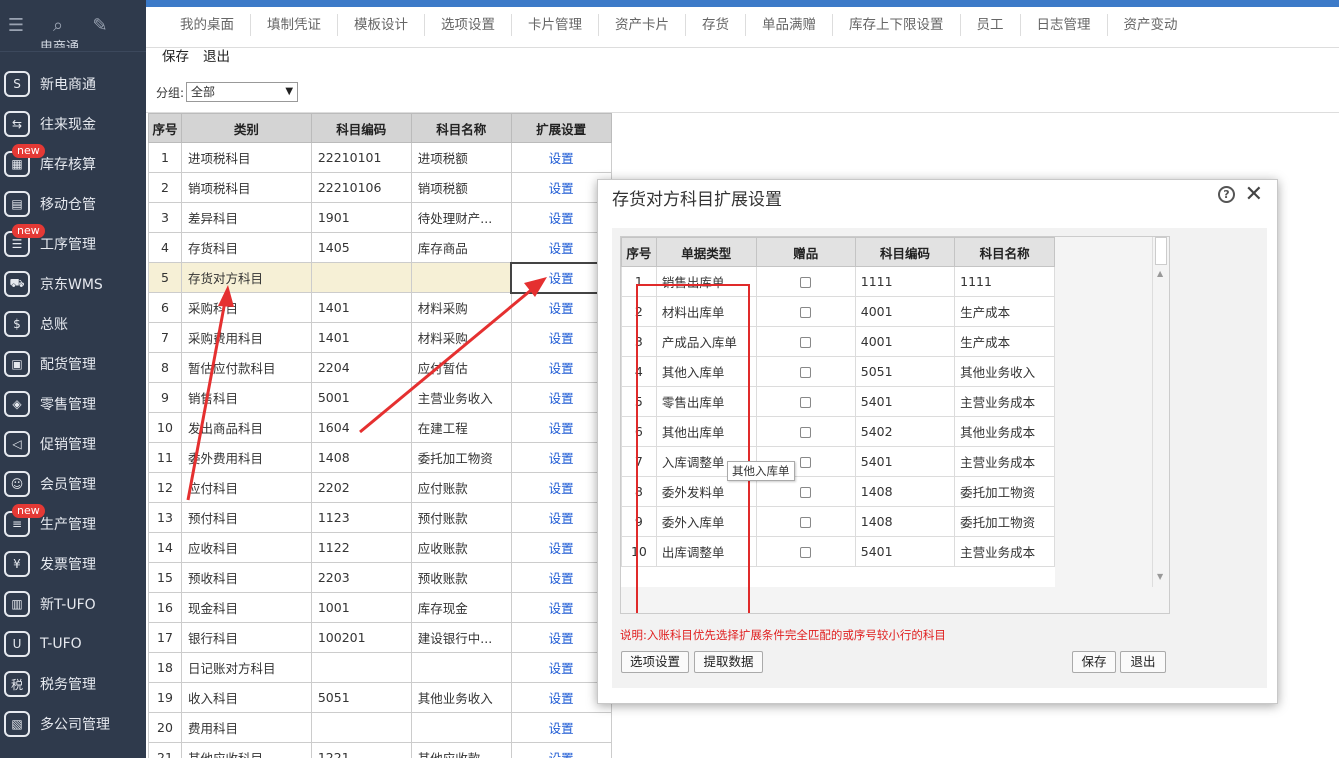 The image size is (1339, 758). Describe the element at coordinates (58, 25) in the screenshot. I see `search-icon: ⌕` at that location.